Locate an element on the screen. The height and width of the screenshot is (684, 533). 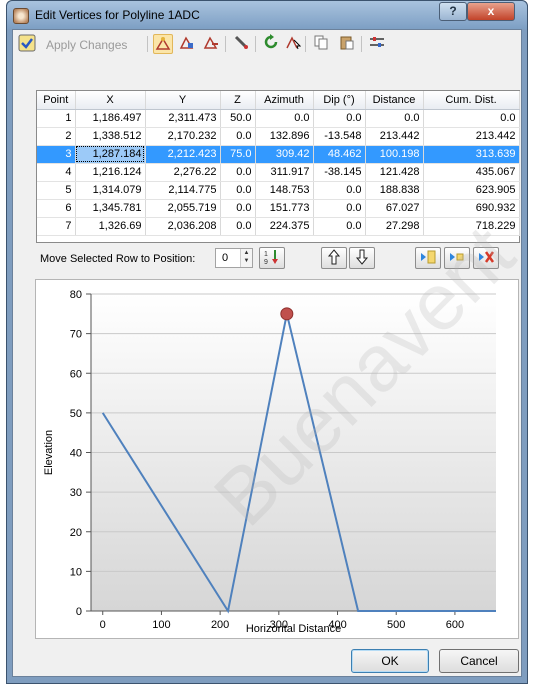
cell: 1,186.497 is located at coordinates (110, 118).